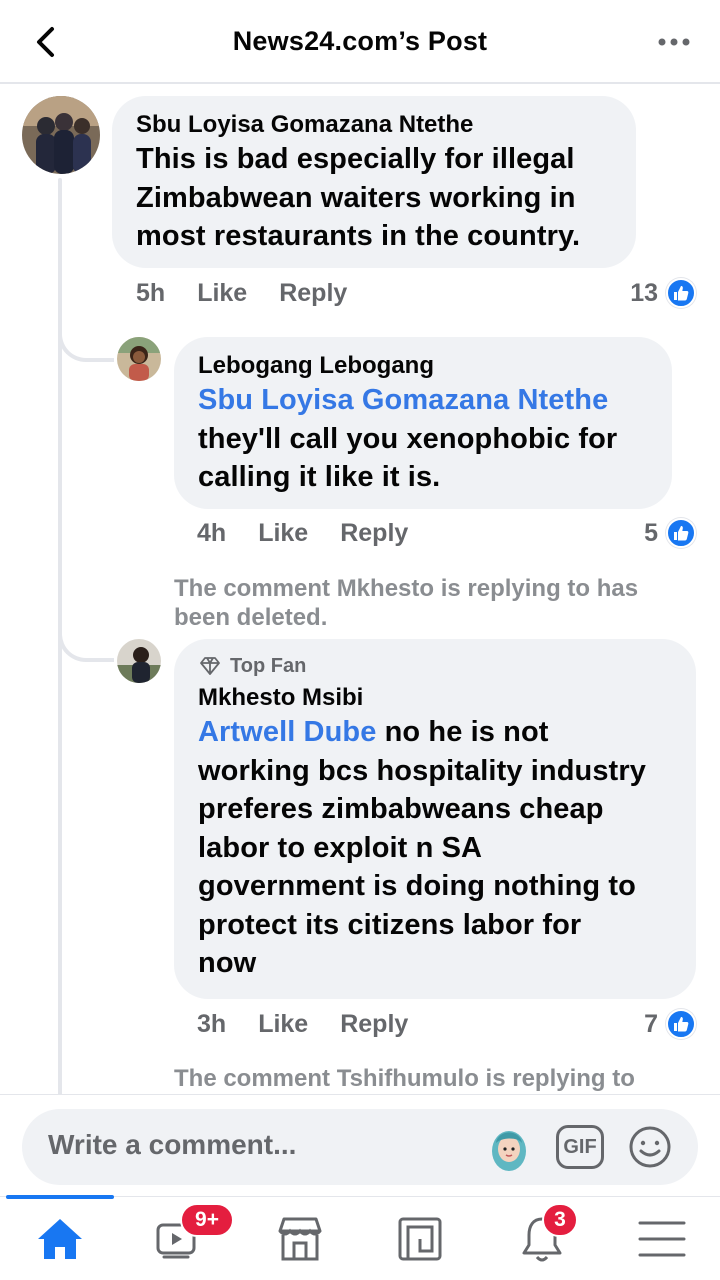 The width and height of the screenshot is (720, 1280). Describe the element at coordinates (674, 42) in the screenshot. I see `more-options-icon` at that location.